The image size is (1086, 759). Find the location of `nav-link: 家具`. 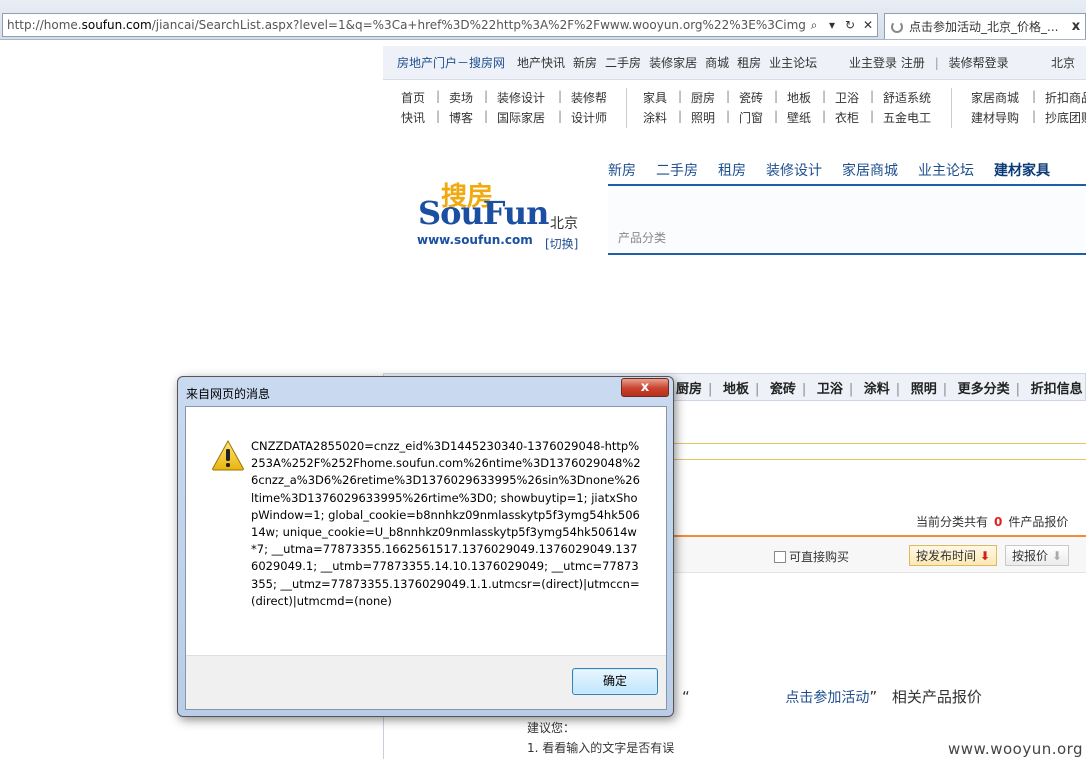

nav-link: 家具 is located at coordinates (656, 99).